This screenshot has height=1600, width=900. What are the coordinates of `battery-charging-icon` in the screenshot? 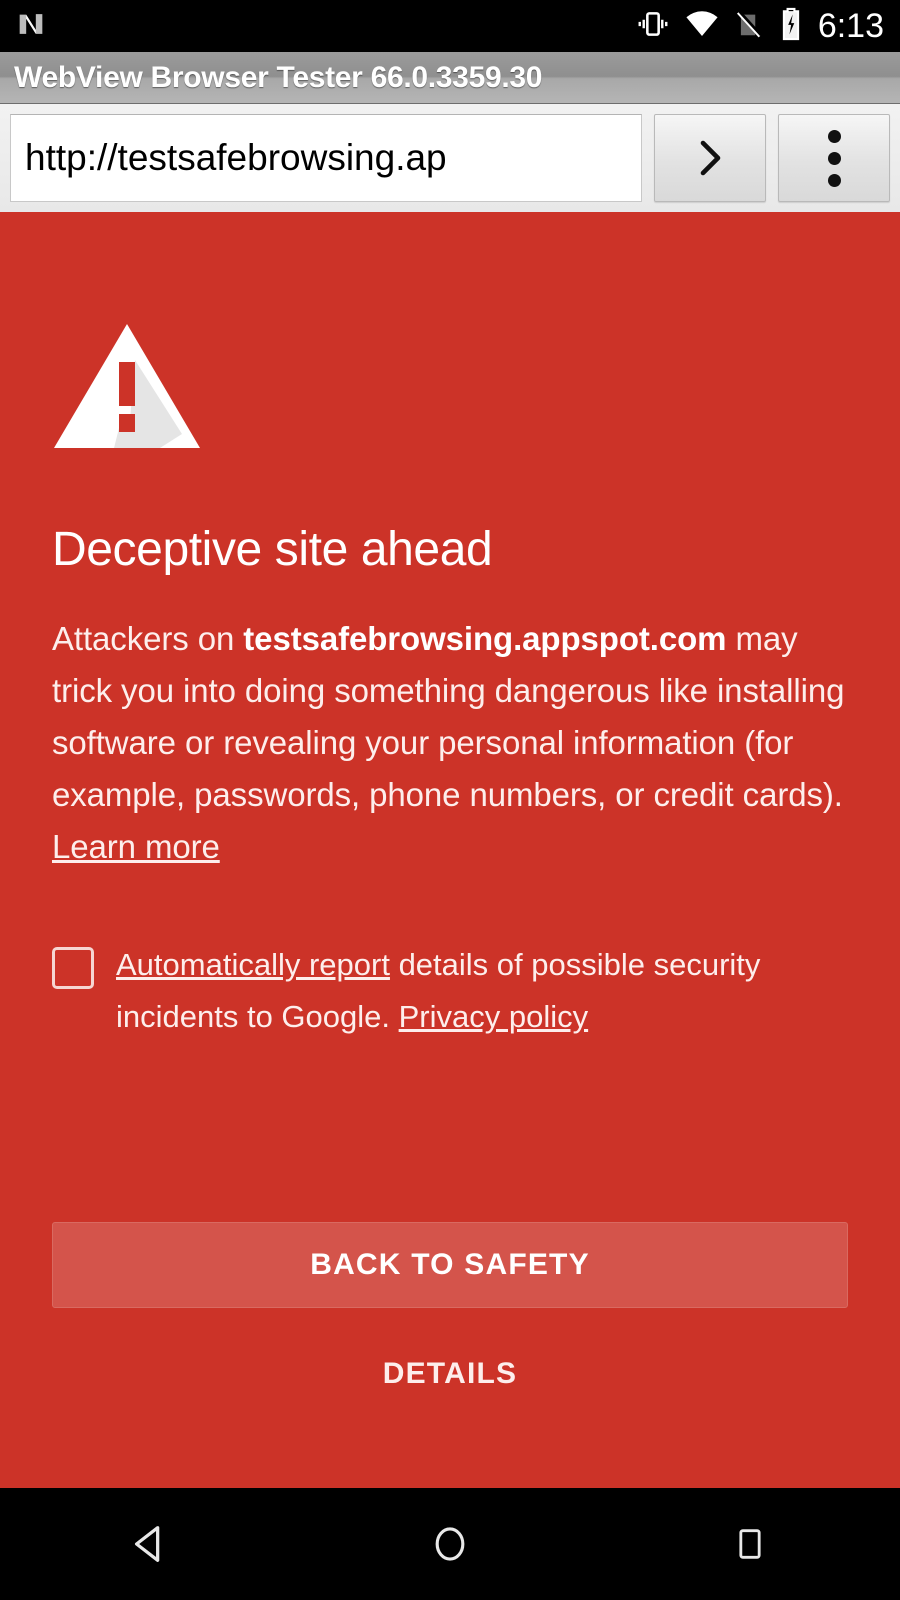 It's located at (791, 26).